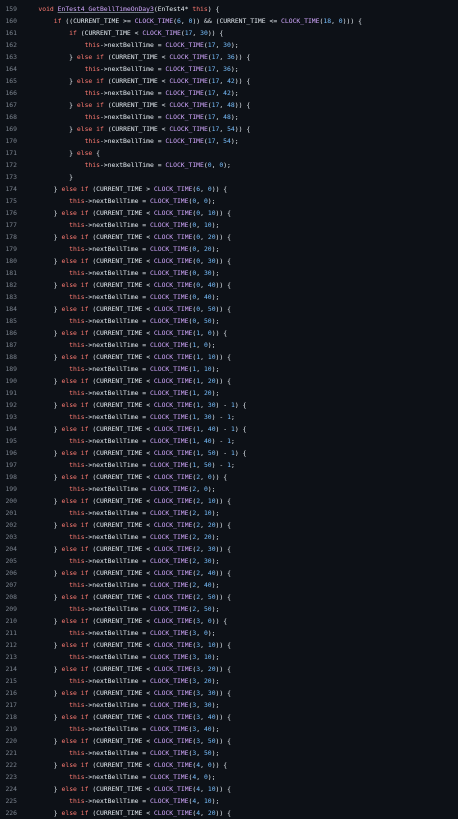 This screenshot has width=458, height=819. I want to click on line-number: 174, so click(11, 189).